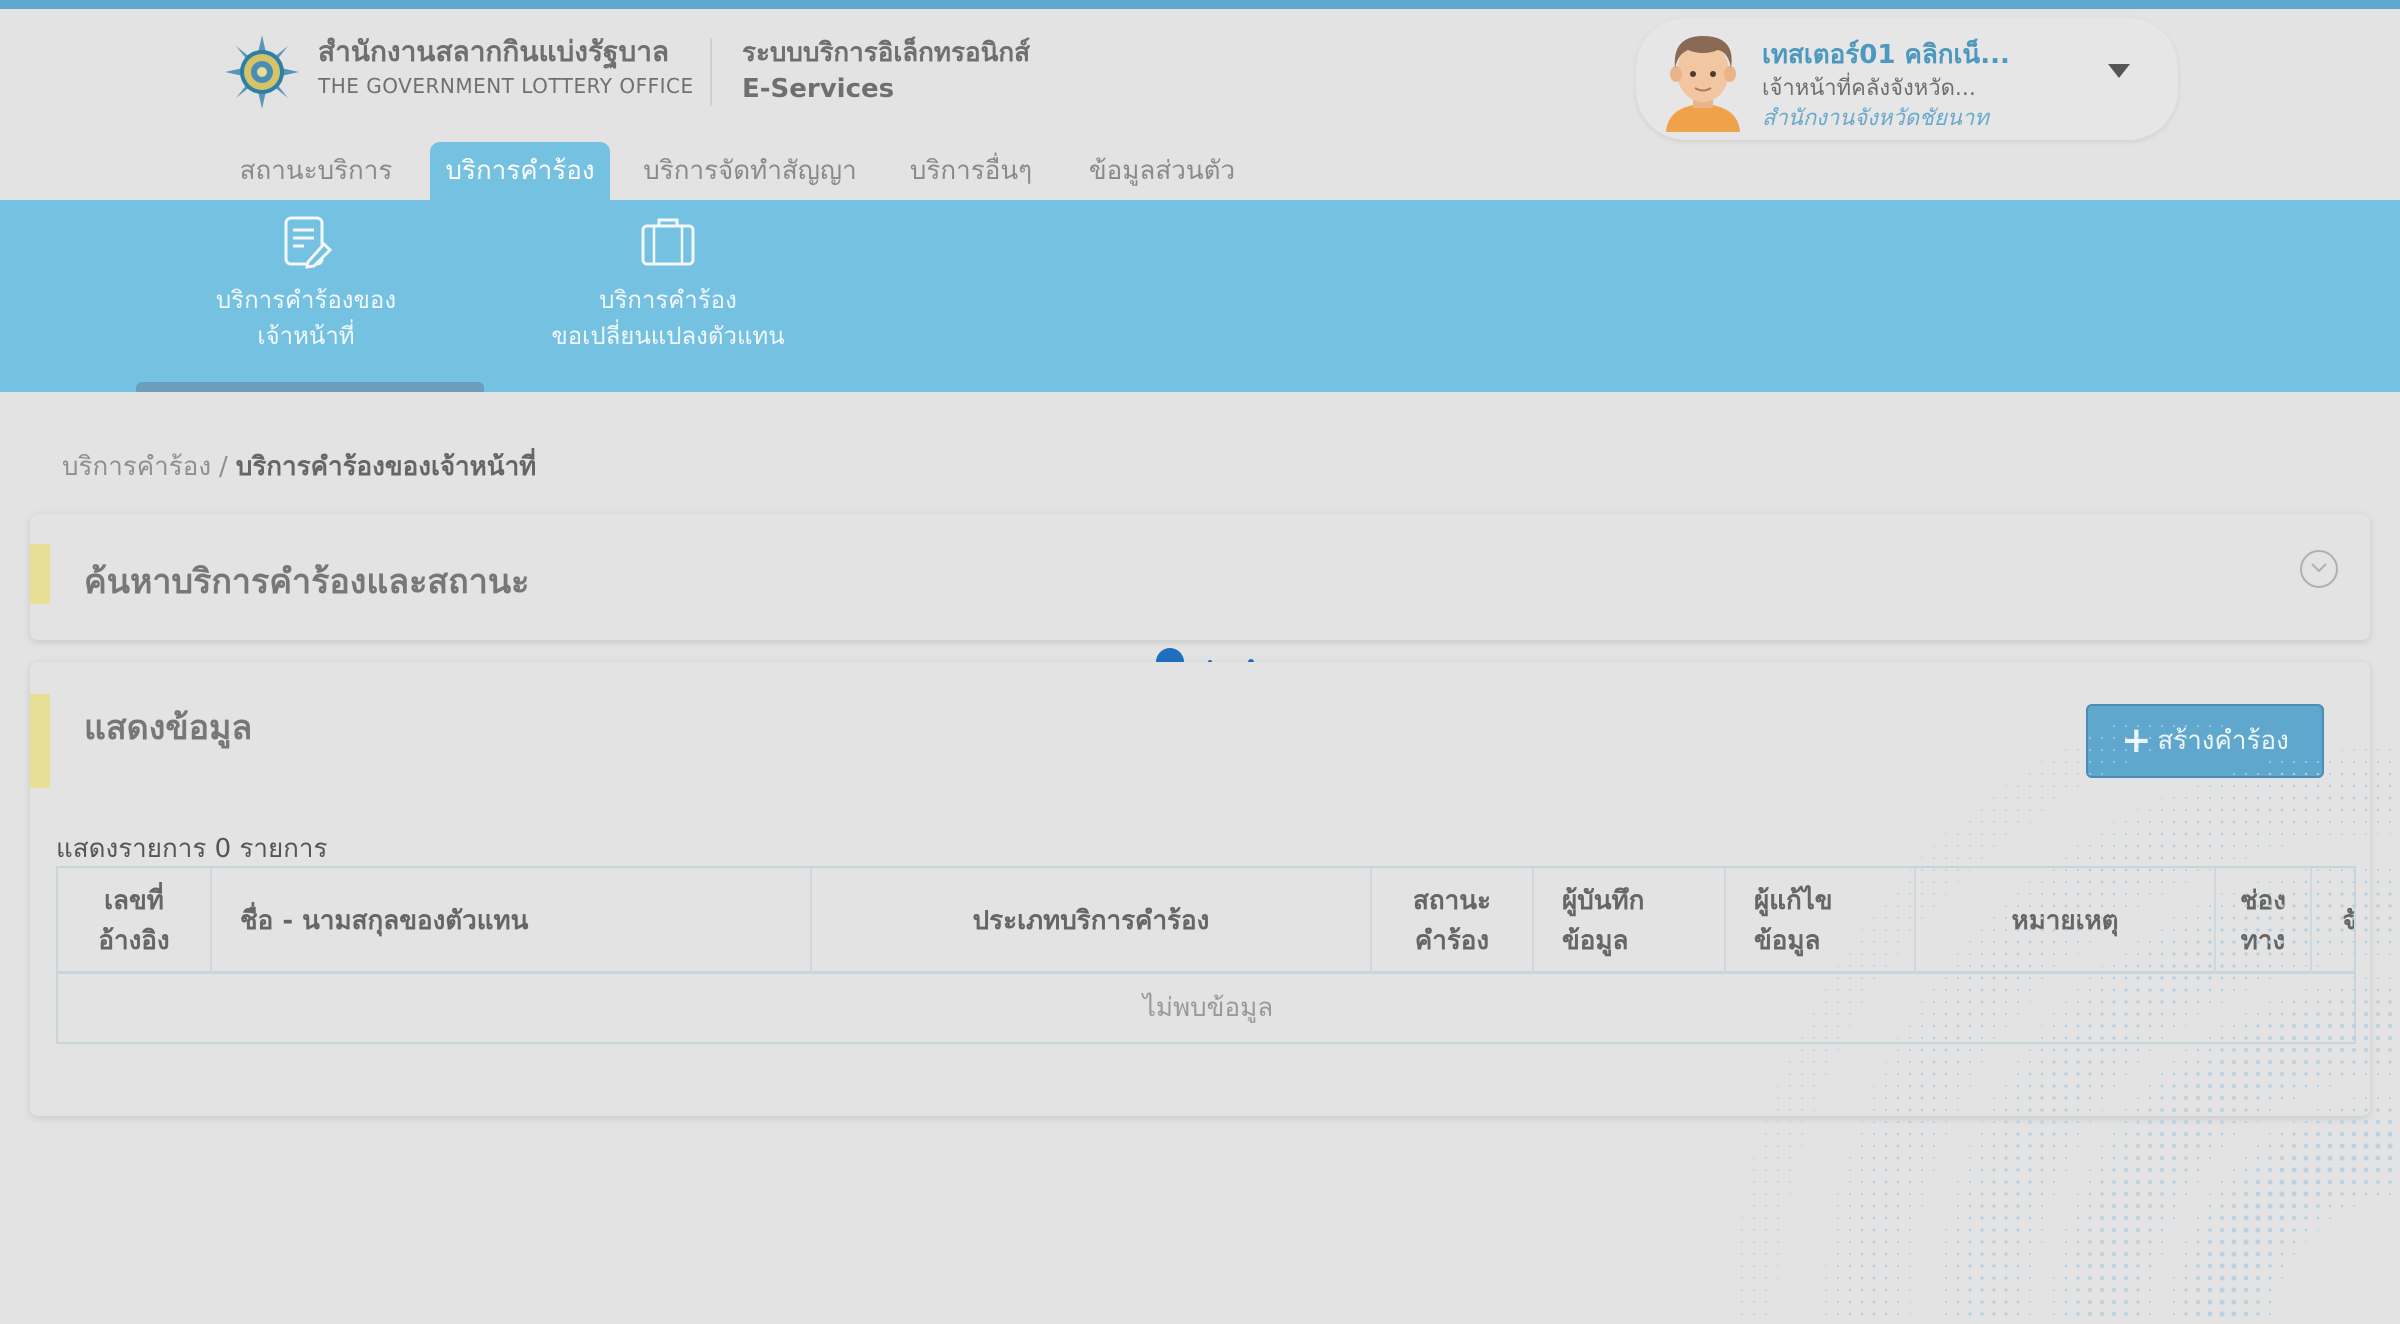  What do you see at coordinates (306, 284) in the screenshot?
I see `subnav-officer-requests: บริการคำร้องของ เจ้าหน้าที่` at bounding box center [306, 284].